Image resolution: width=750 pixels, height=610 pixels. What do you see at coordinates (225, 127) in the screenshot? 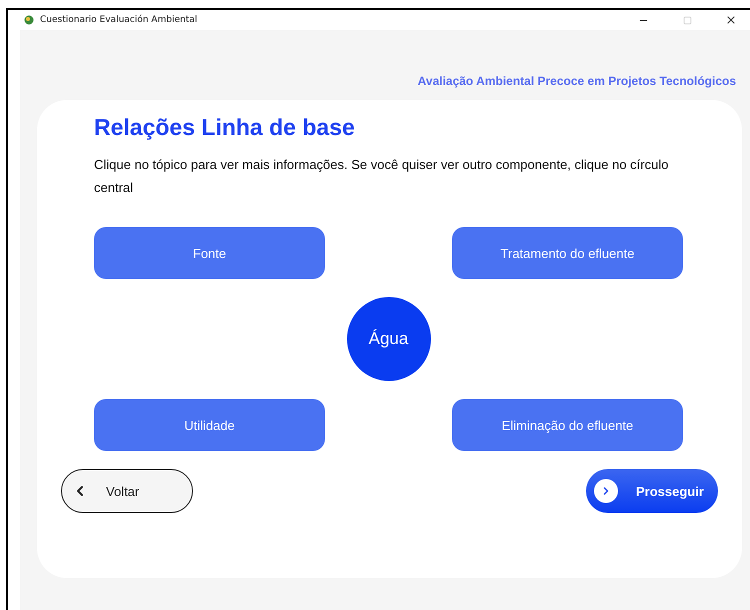
I see `page-title: Relações Linha de base` at bounding box center [225, 127].